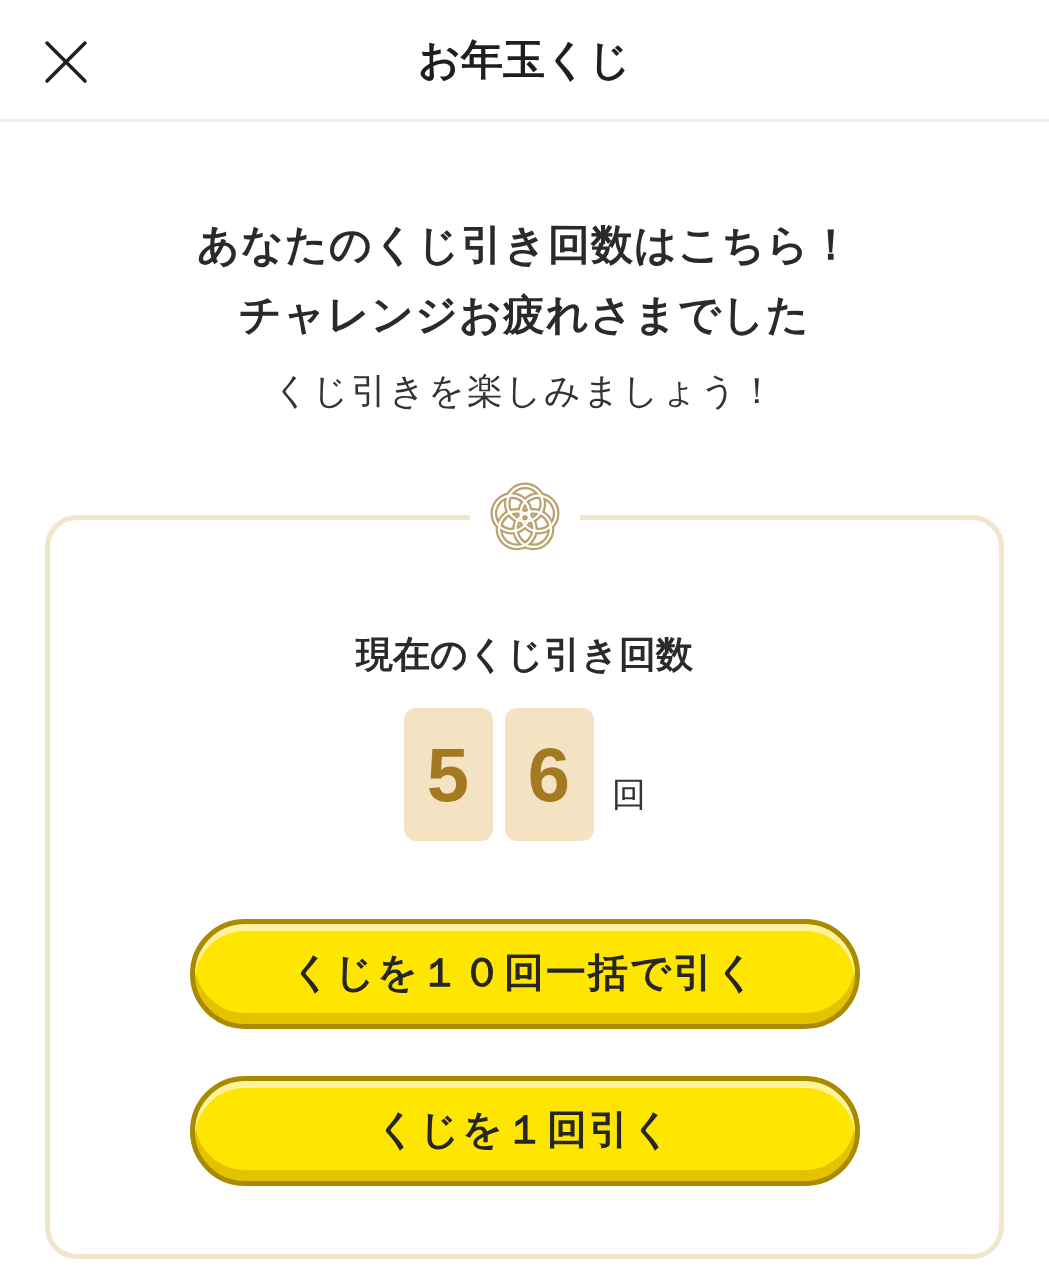  What do you see at coordinates (524, 1131) in the screenshot?
I see `draw-button: くじを１回引く` at bounding box center [524, 1131].